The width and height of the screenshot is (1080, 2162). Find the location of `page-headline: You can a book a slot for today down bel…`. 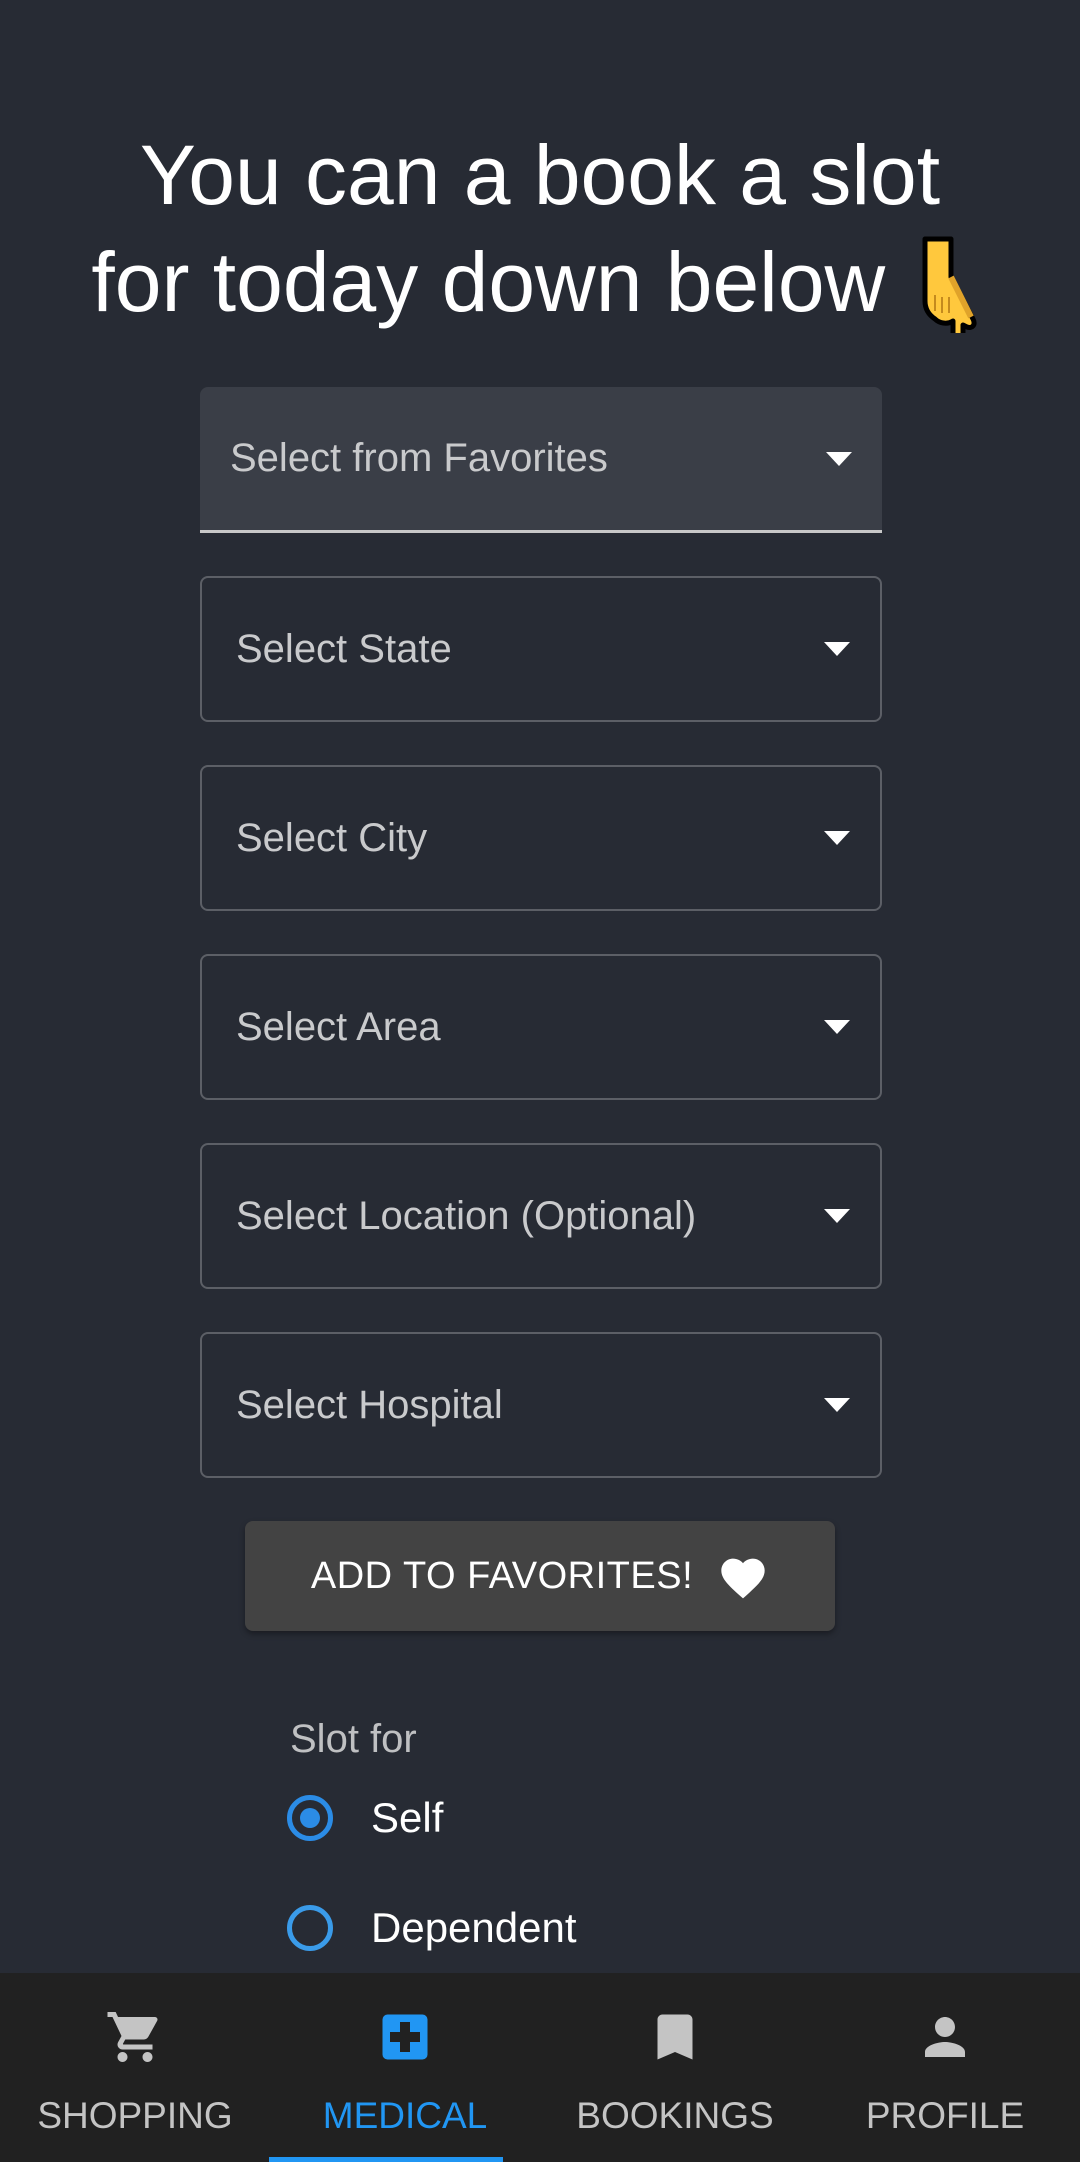

page-headline: You can a book a slot for today down bel… is located at coordinates (540, 236).